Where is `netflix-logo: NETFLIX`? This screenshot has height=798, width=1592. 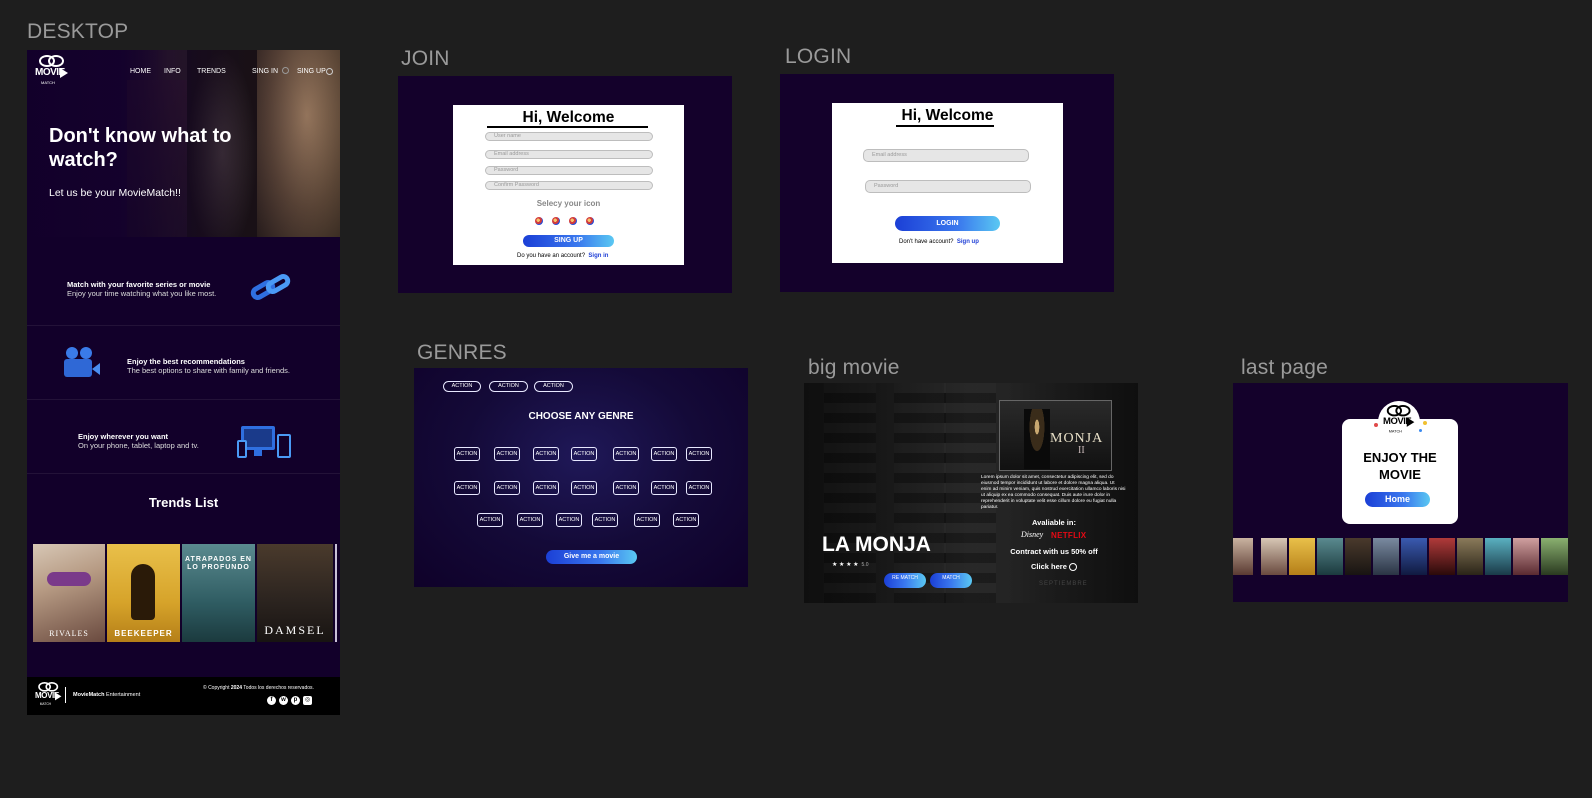
netflix-logo: NETFLIX is located at coordinates (1068, 535).